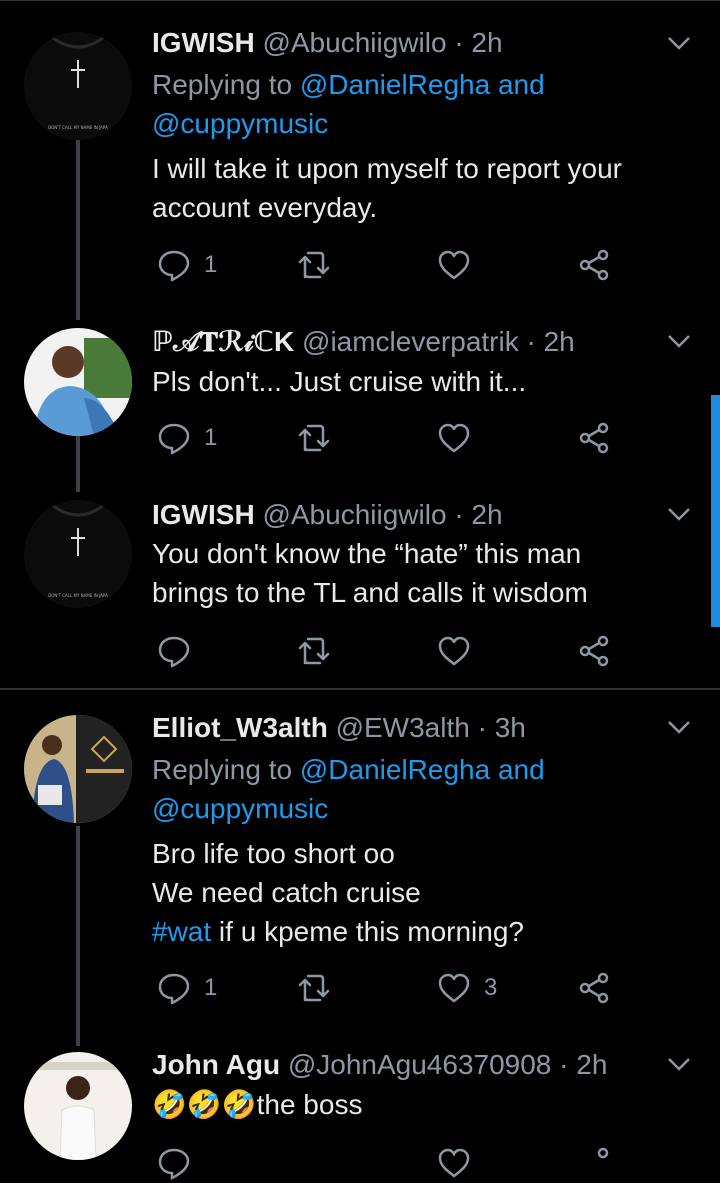  I want to click on display-name: Elliot_W3alth, so click(240, 727).